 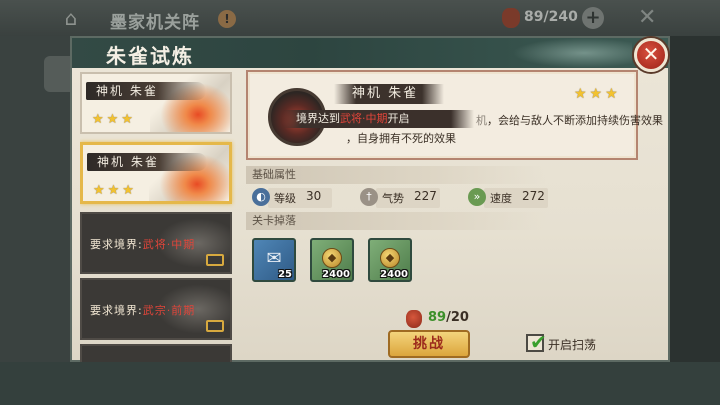 What do you see at coordinates (156, 103) in the screenshot?
I see `stage-card-1: 神机 朱雀 ★★★` at bounding box center [156, 103].